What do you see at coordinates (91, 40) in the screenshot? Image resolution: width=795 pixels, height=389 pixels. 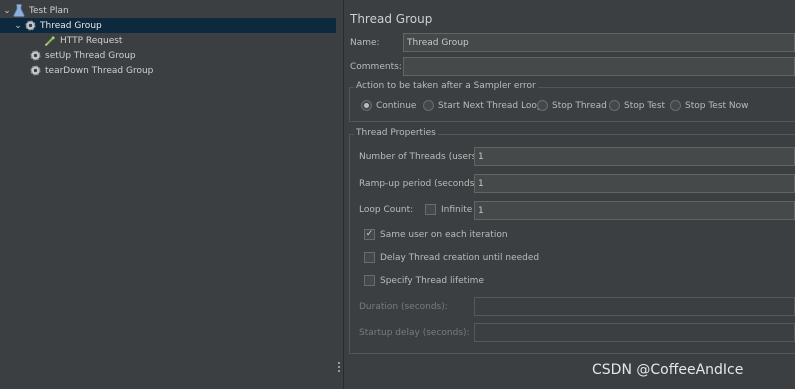 I see `tree-node-label: HTTP Request` at bounding box center [91, 40].